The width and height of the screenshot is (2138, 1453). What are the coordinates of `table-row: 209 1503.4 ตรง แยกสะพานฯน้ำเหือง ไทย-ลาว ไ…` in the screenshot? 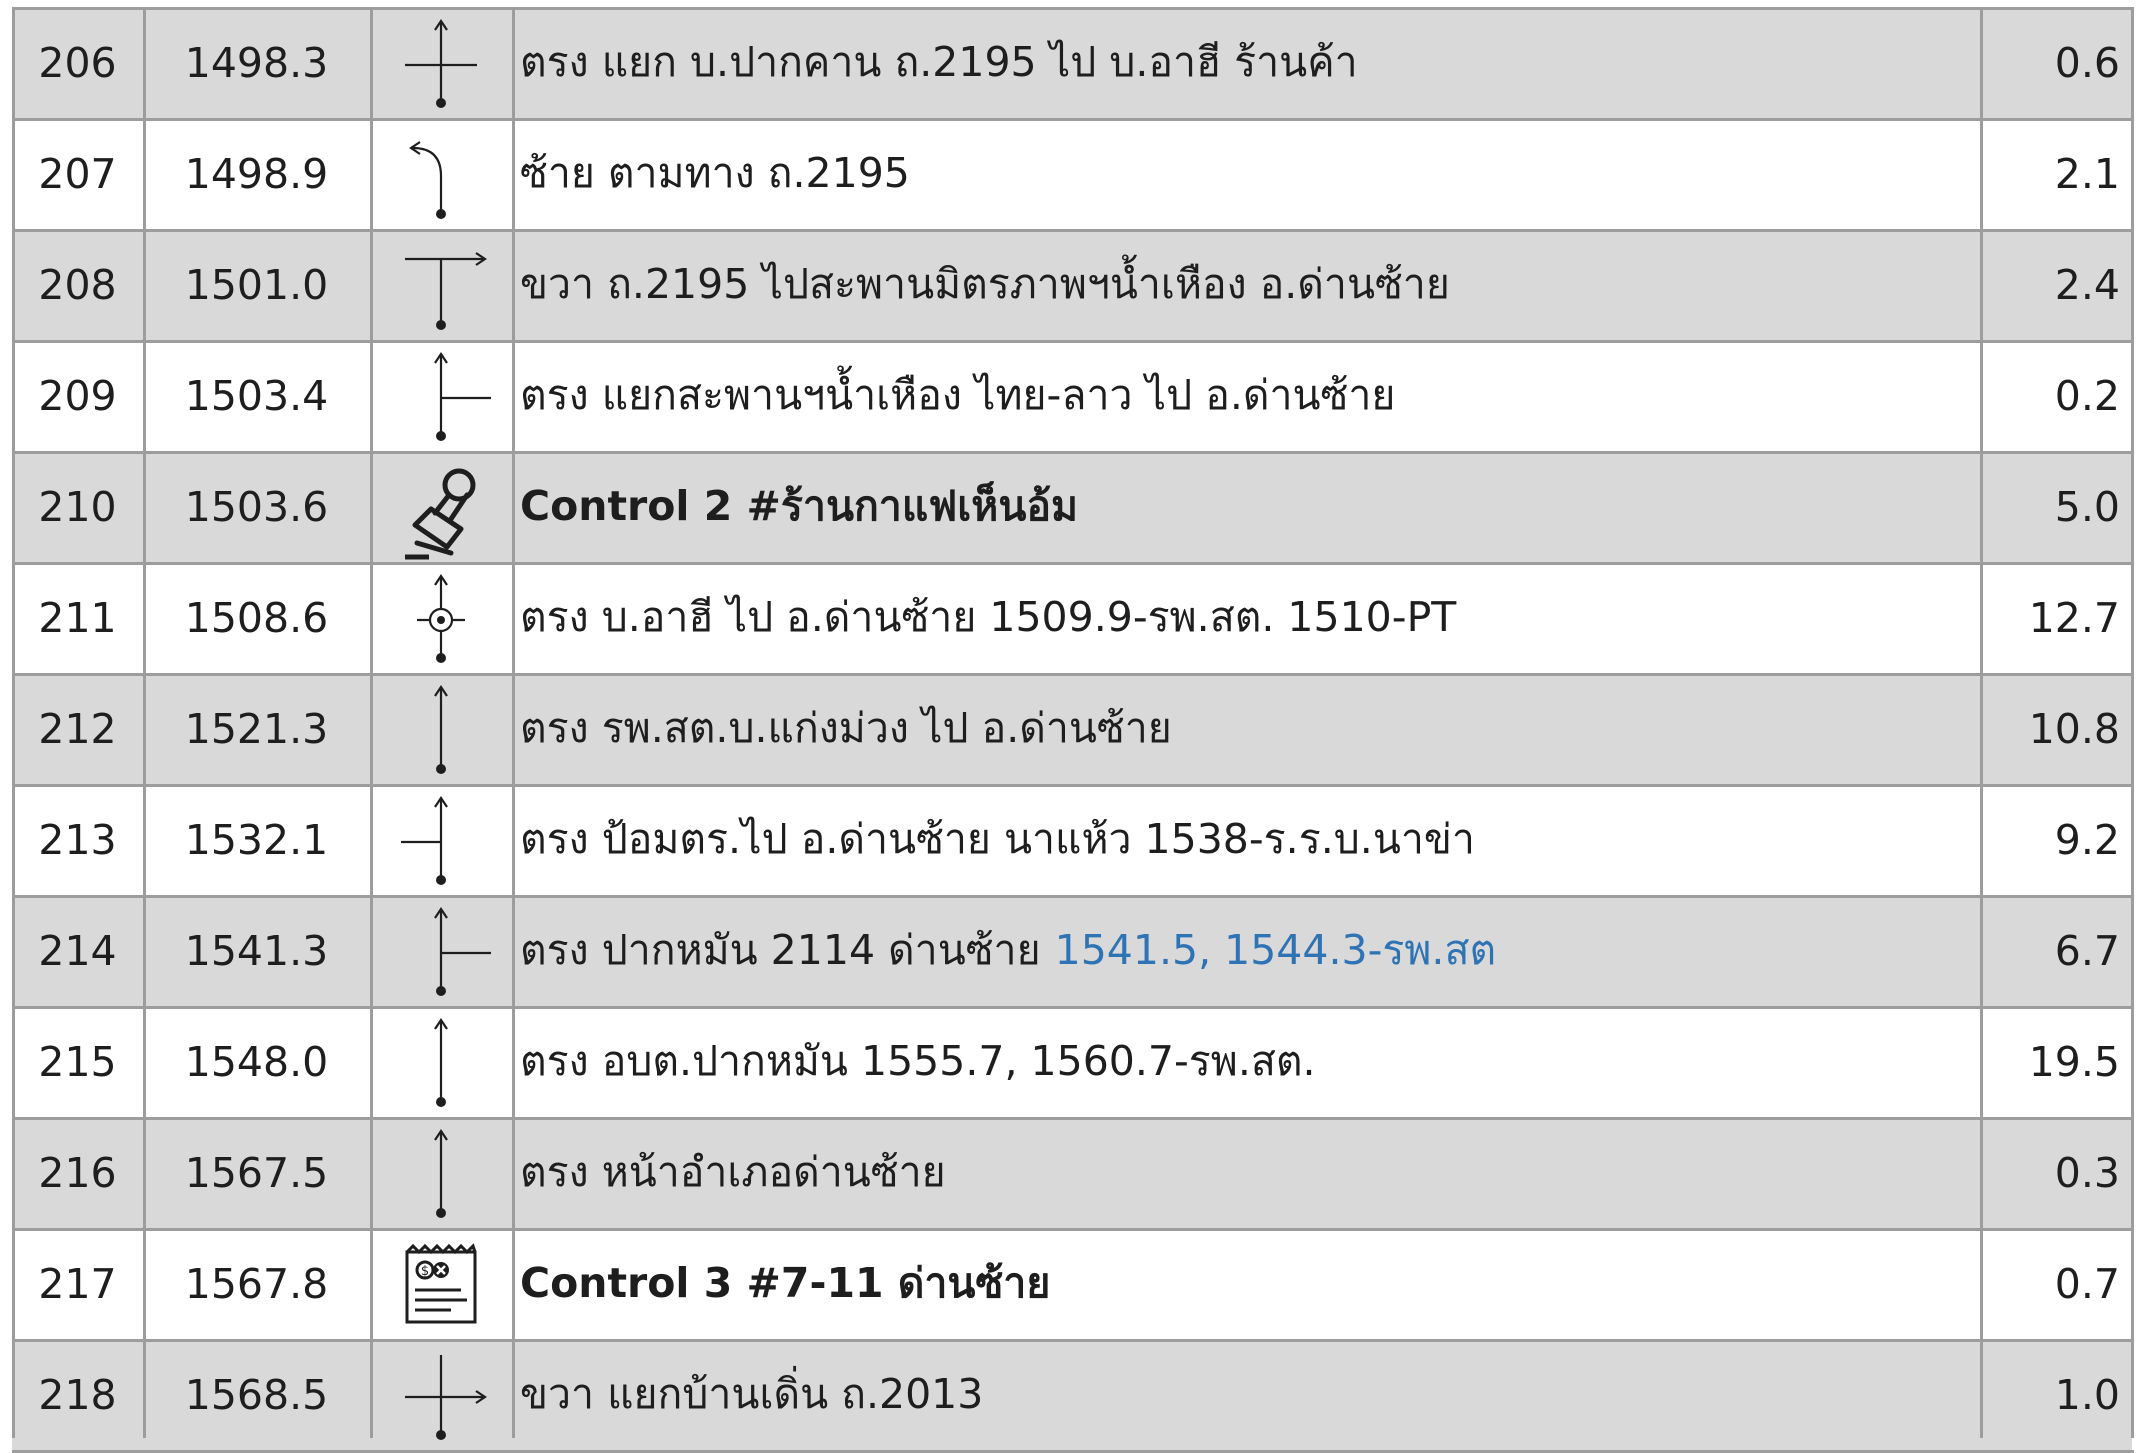 It's located at (1072, 395).